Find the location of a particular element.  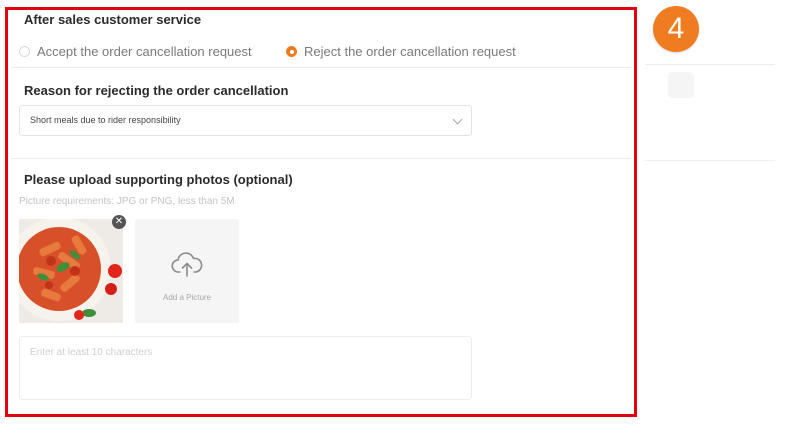

step-number-badge: 4 is located at coordinates (676, 29).